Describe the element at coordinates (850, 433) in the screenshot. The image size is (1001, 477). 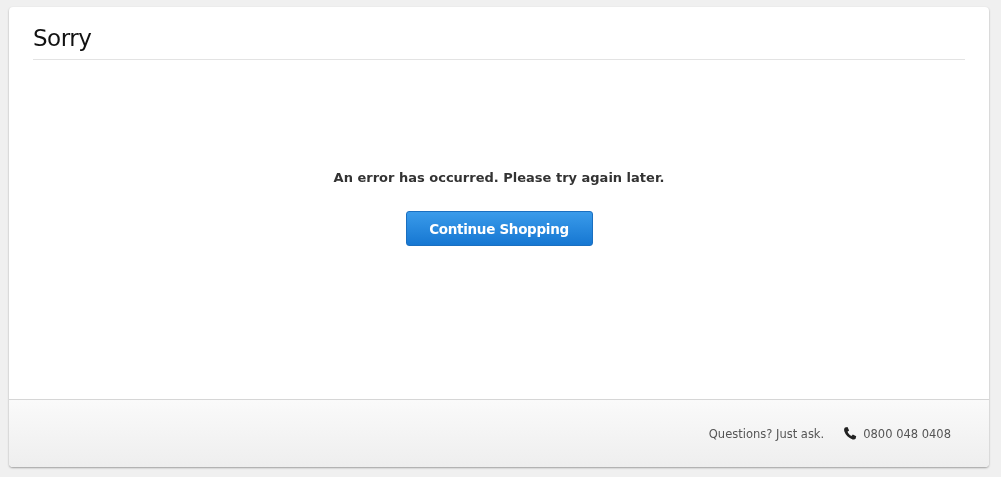
I see `phone-icon` at that location.